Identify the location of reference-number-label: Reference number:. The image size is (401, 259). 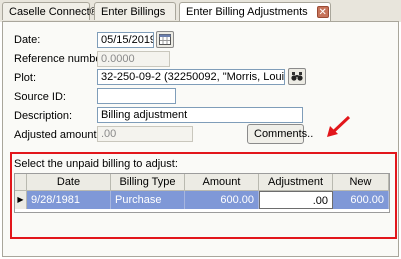
(61, 59).